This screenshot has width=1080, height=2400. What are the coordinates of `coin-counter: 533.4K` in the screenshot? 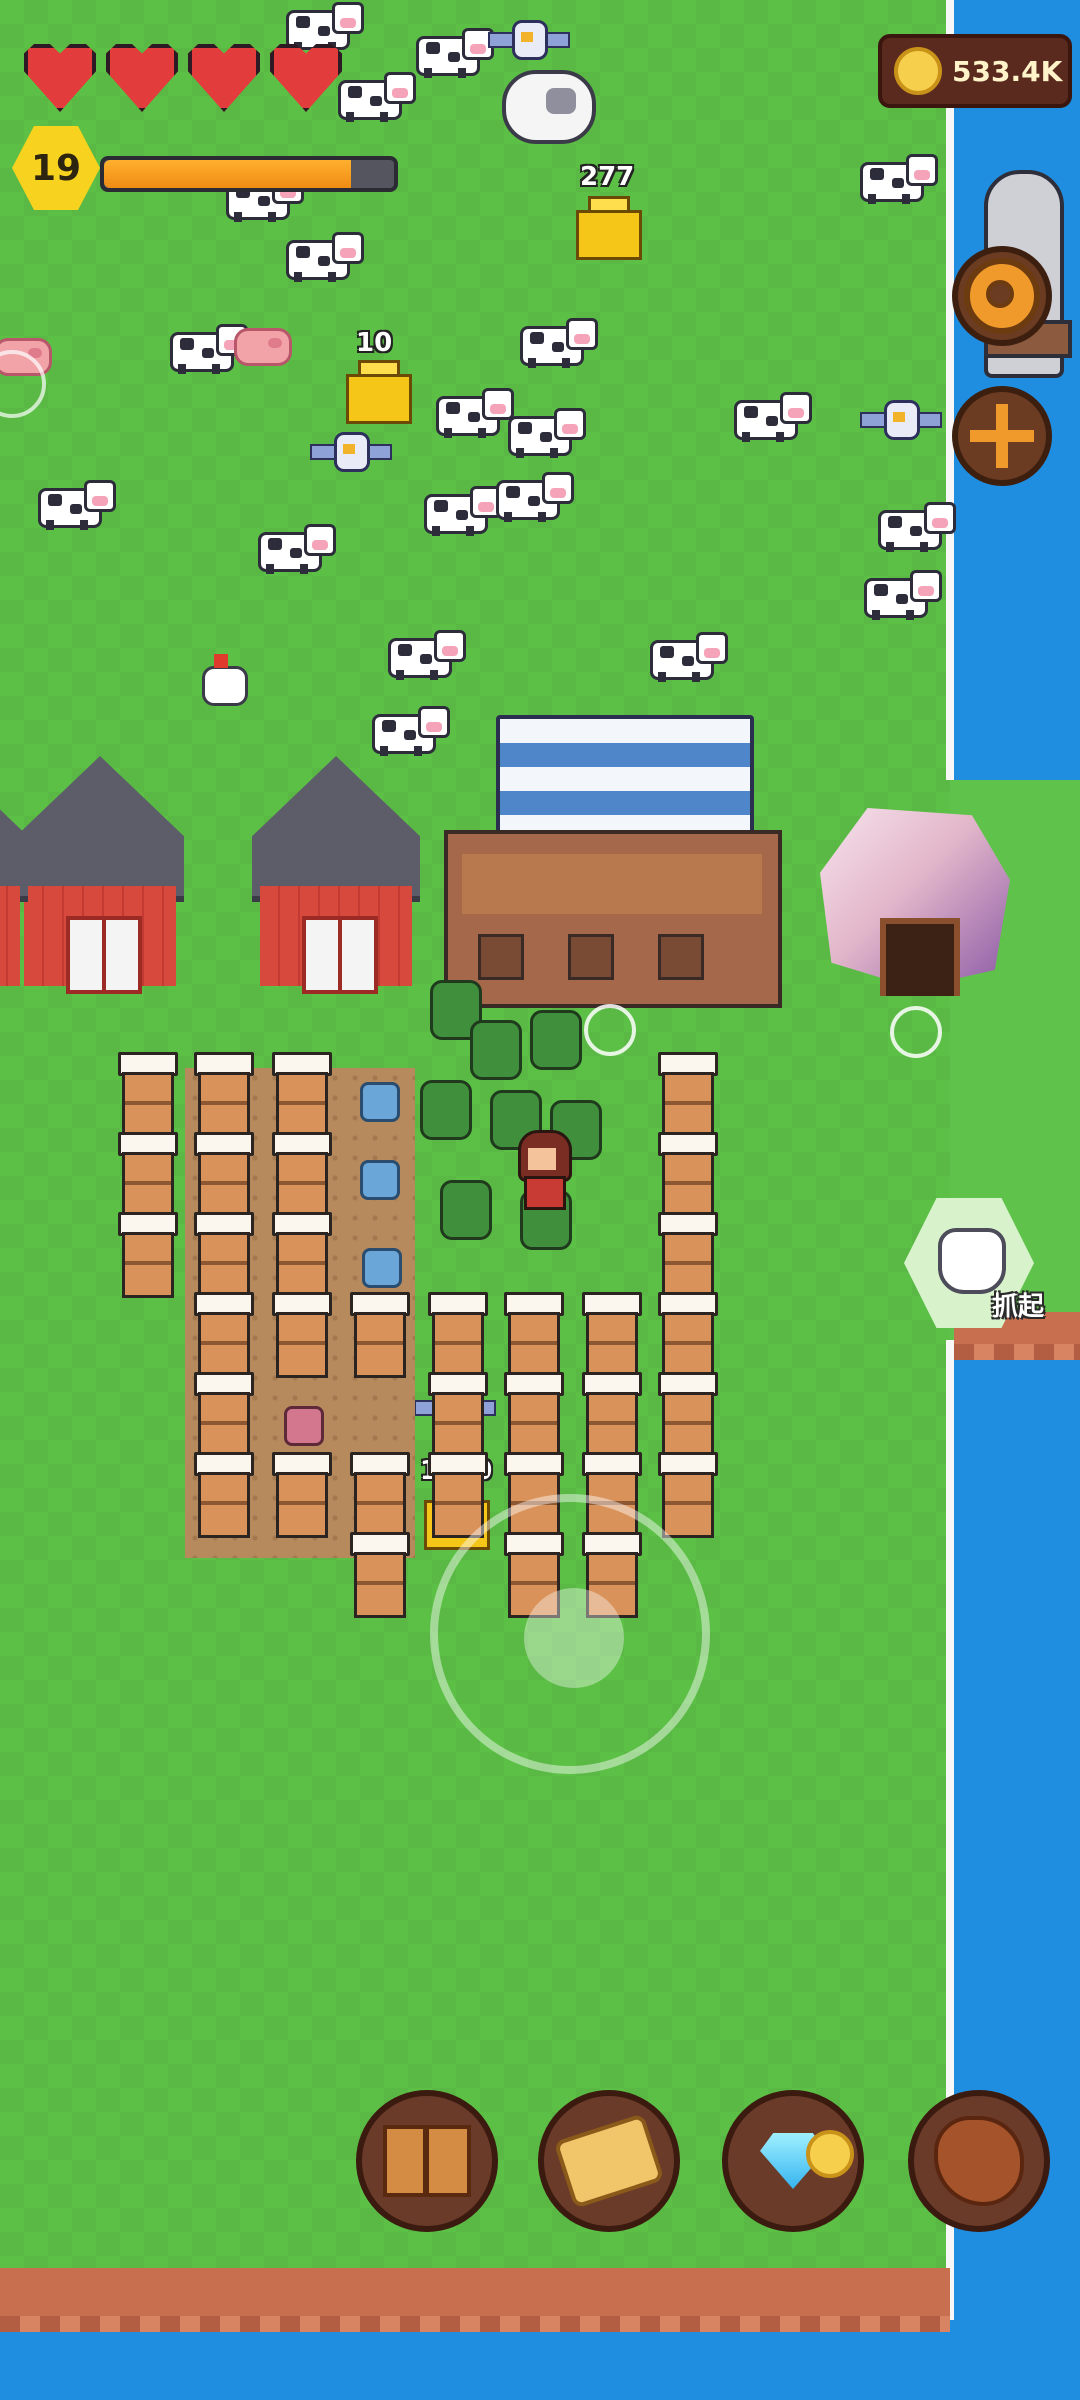 It's located at (975, 71).